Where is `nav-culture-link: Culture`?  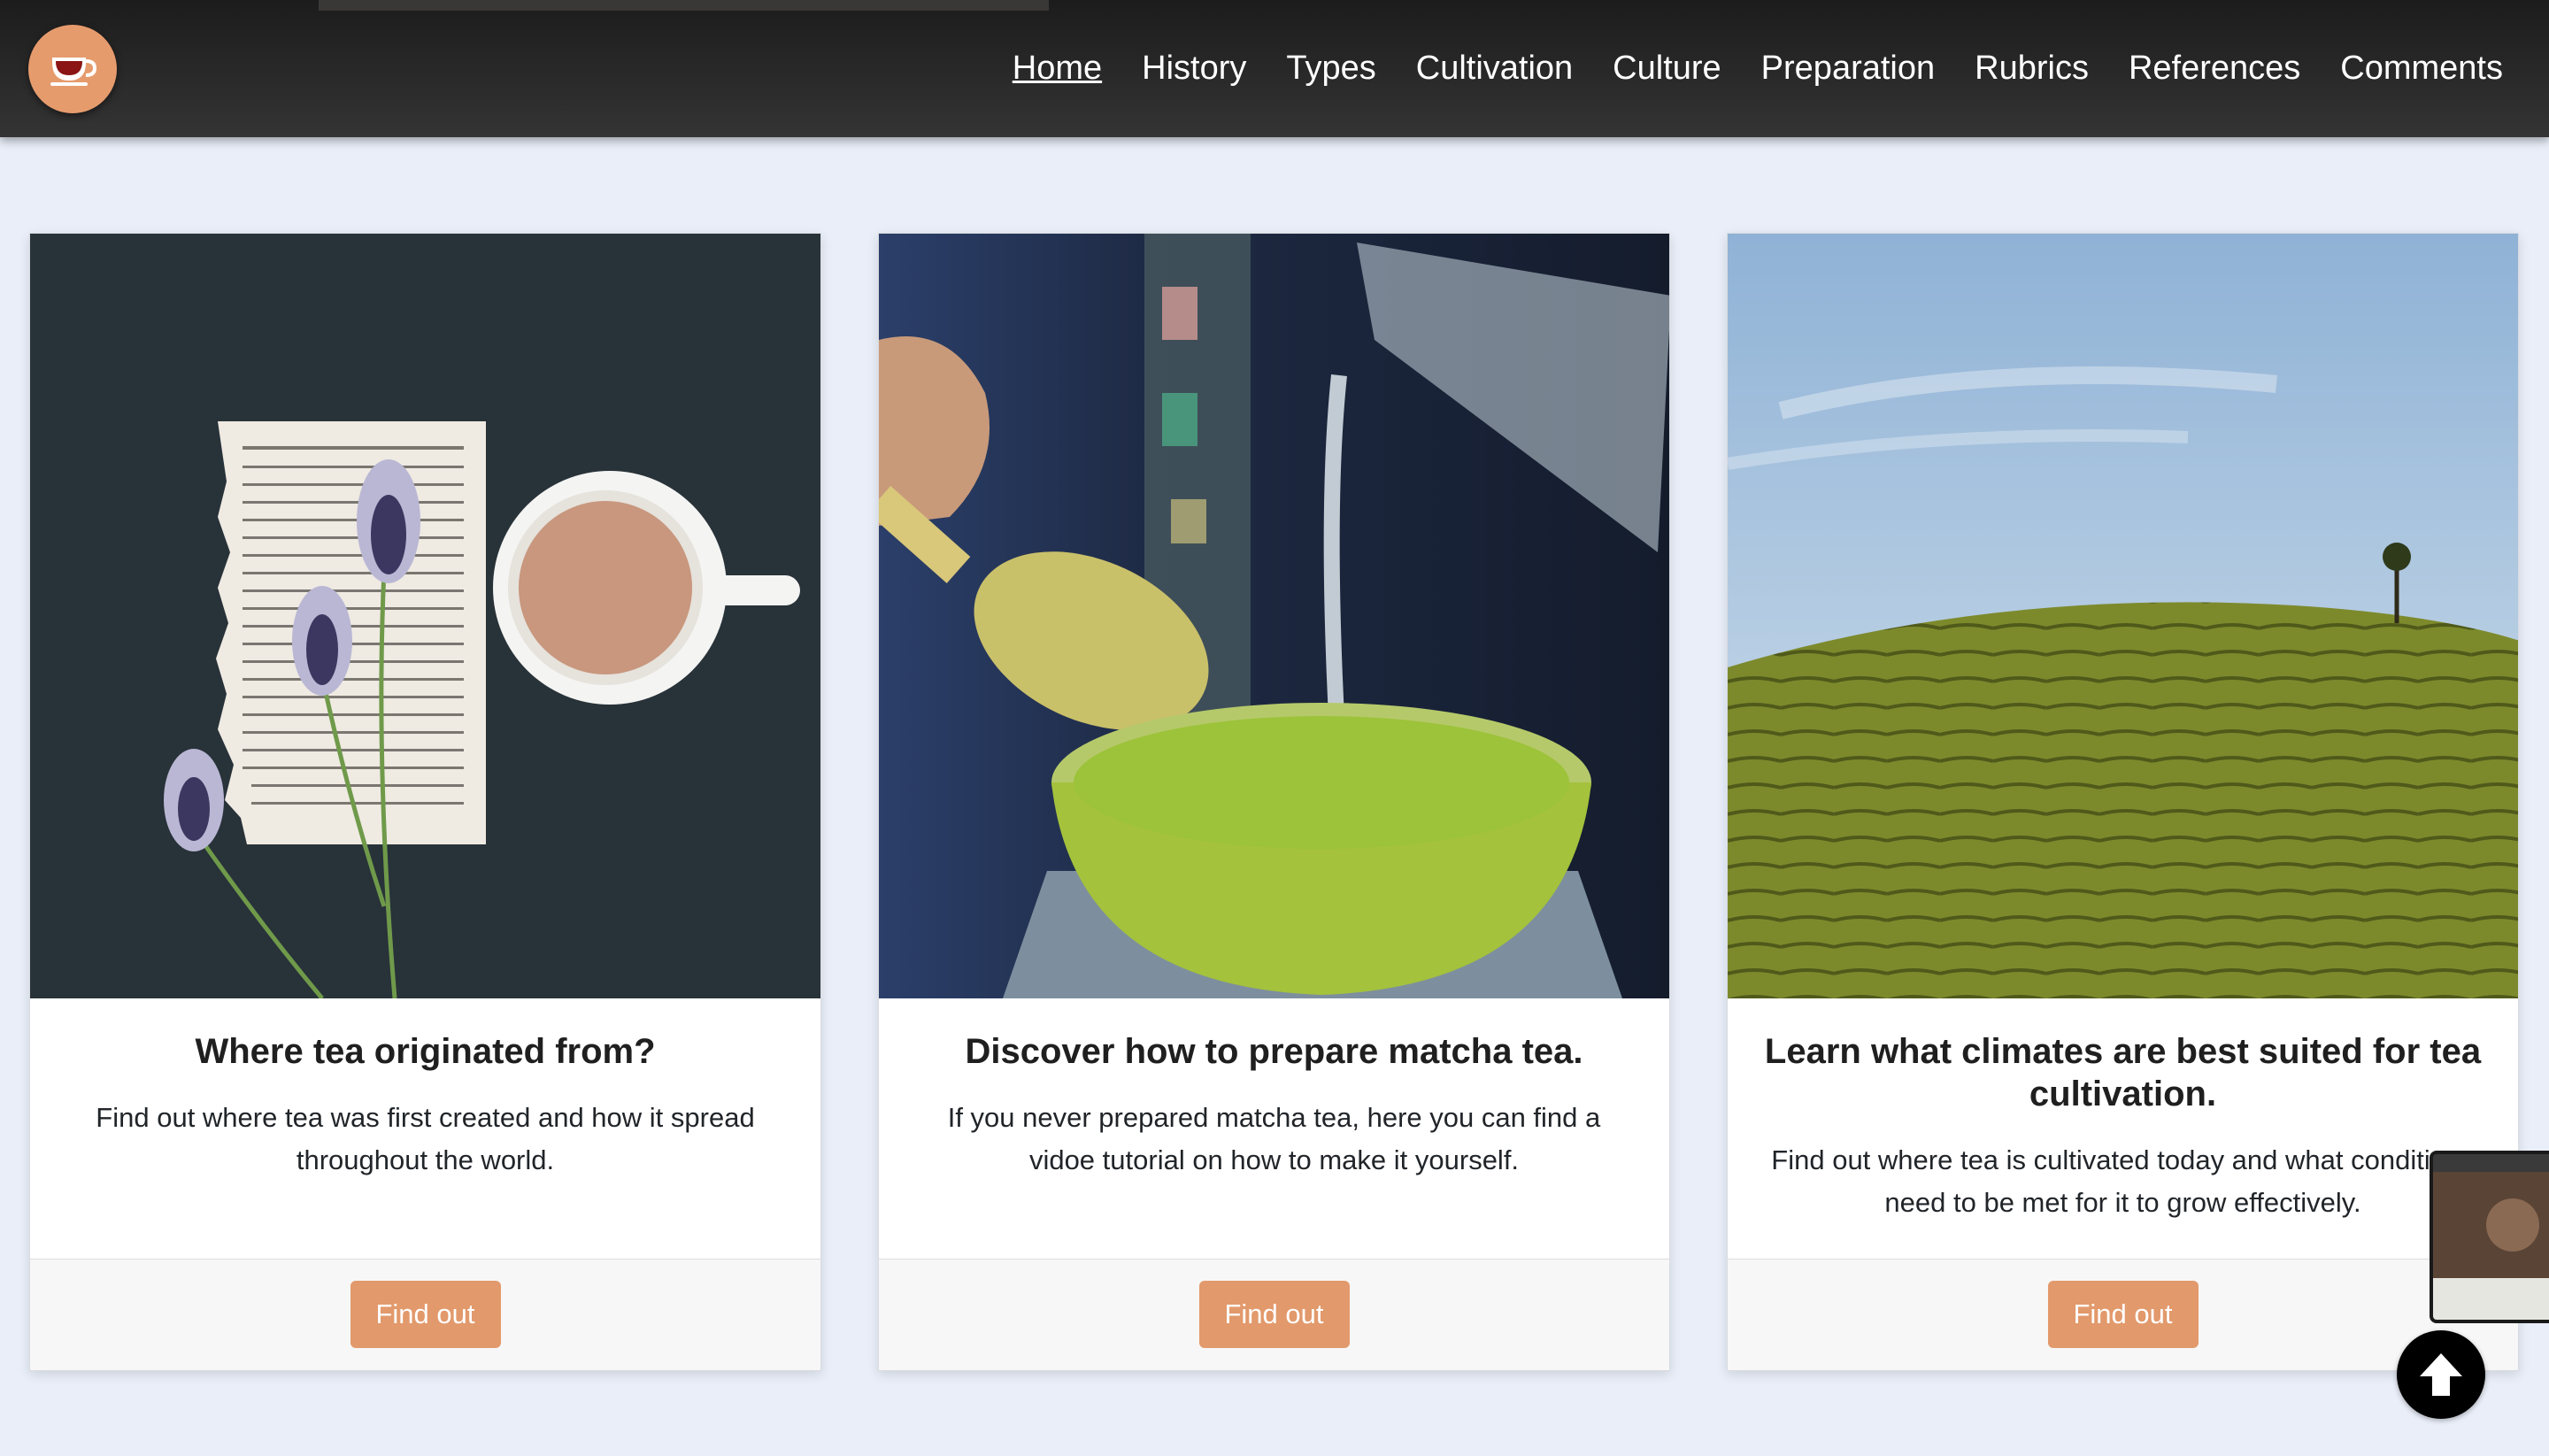 nav-culture-link: Culture is located at coordinates (1667, 68).